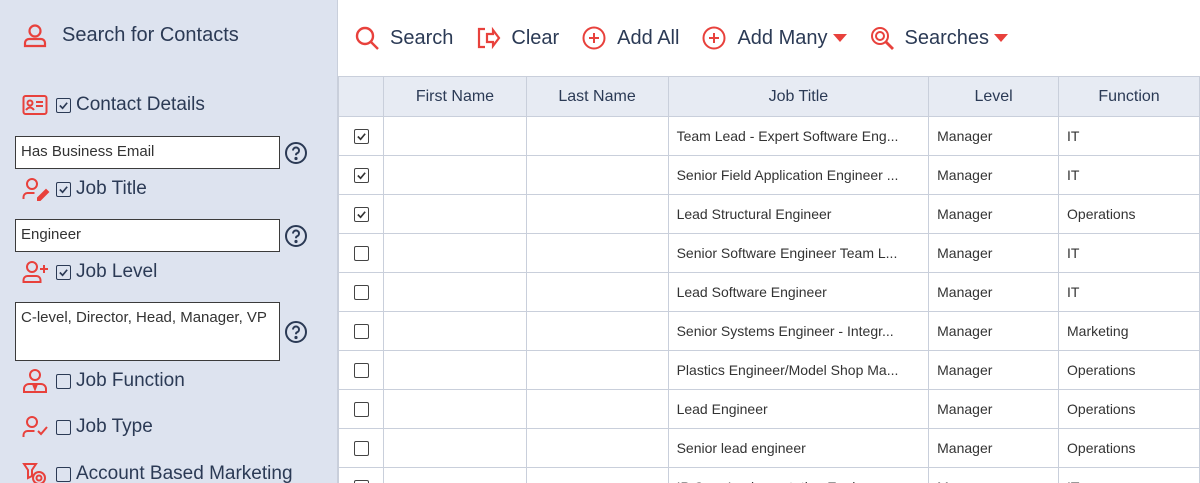 This screenshot has height=483, width=1200. What do you see at coordinates (769, 475) in the screenshot?
I see `table-row: IP Core Implementation EngineerManagerIT` at bounding box center [769, 475].